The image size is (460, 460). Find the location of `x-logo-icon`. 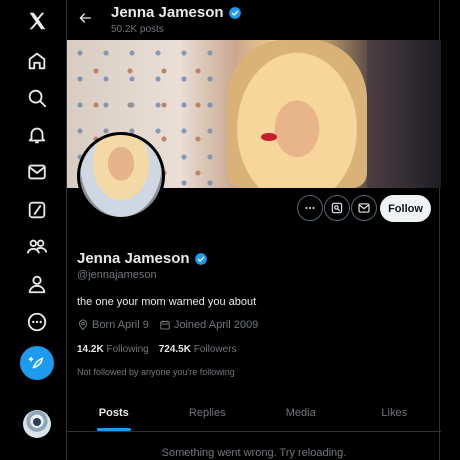

x-logo-icon is located at coordinates (37, 21).